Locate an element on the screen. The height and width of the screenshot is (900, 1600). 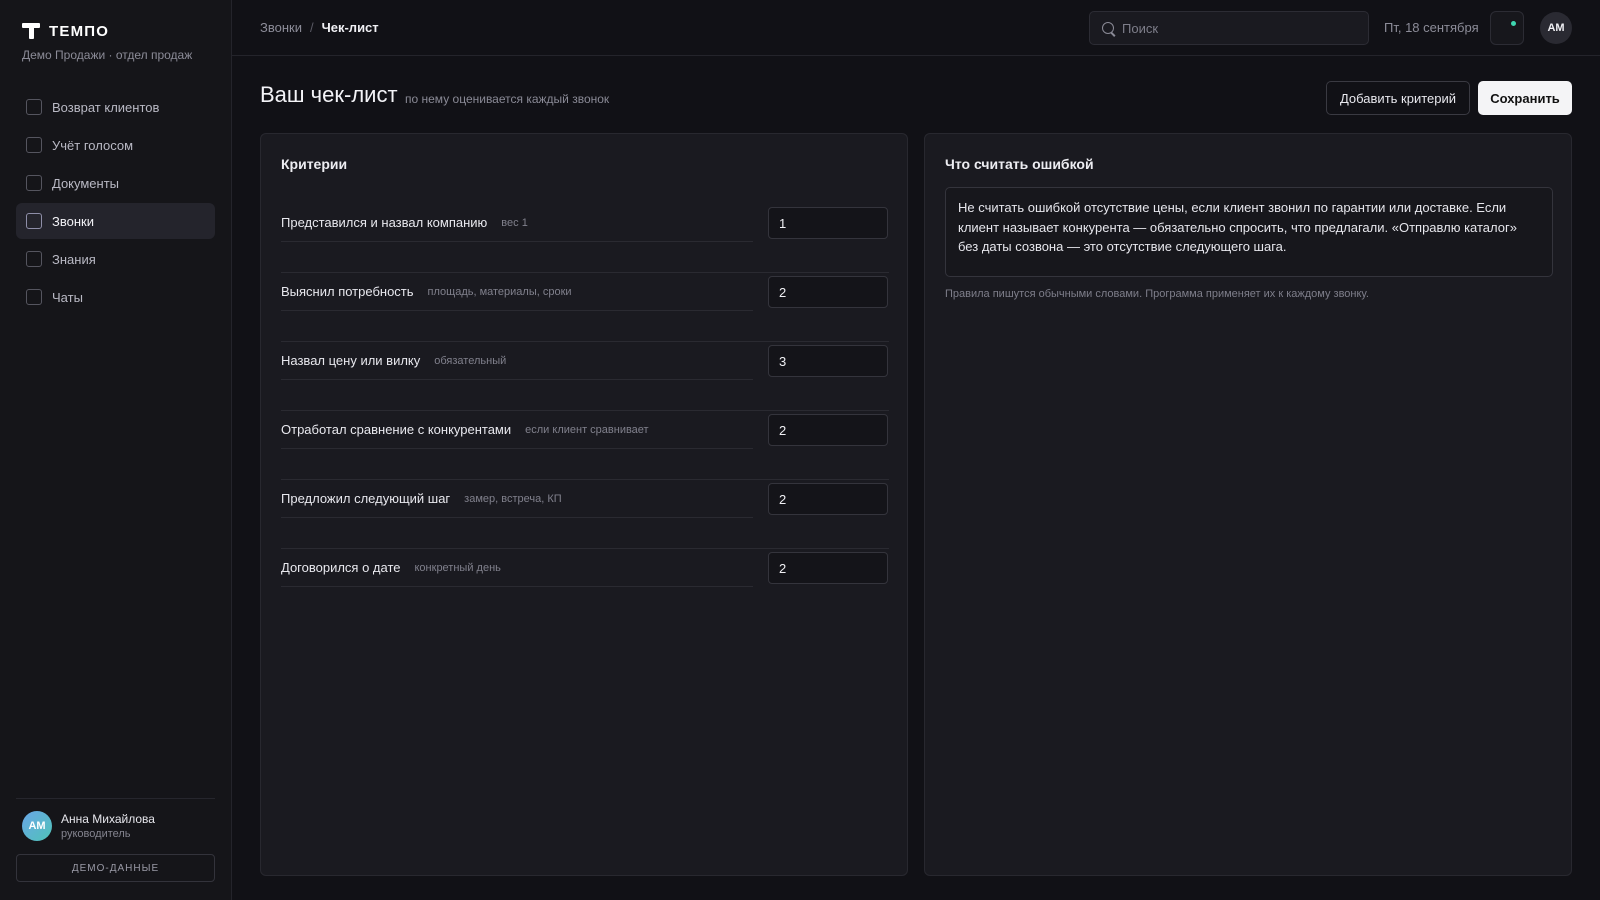
criterion-hint: если клиент сравнивает is located at coordinates (587, 429).